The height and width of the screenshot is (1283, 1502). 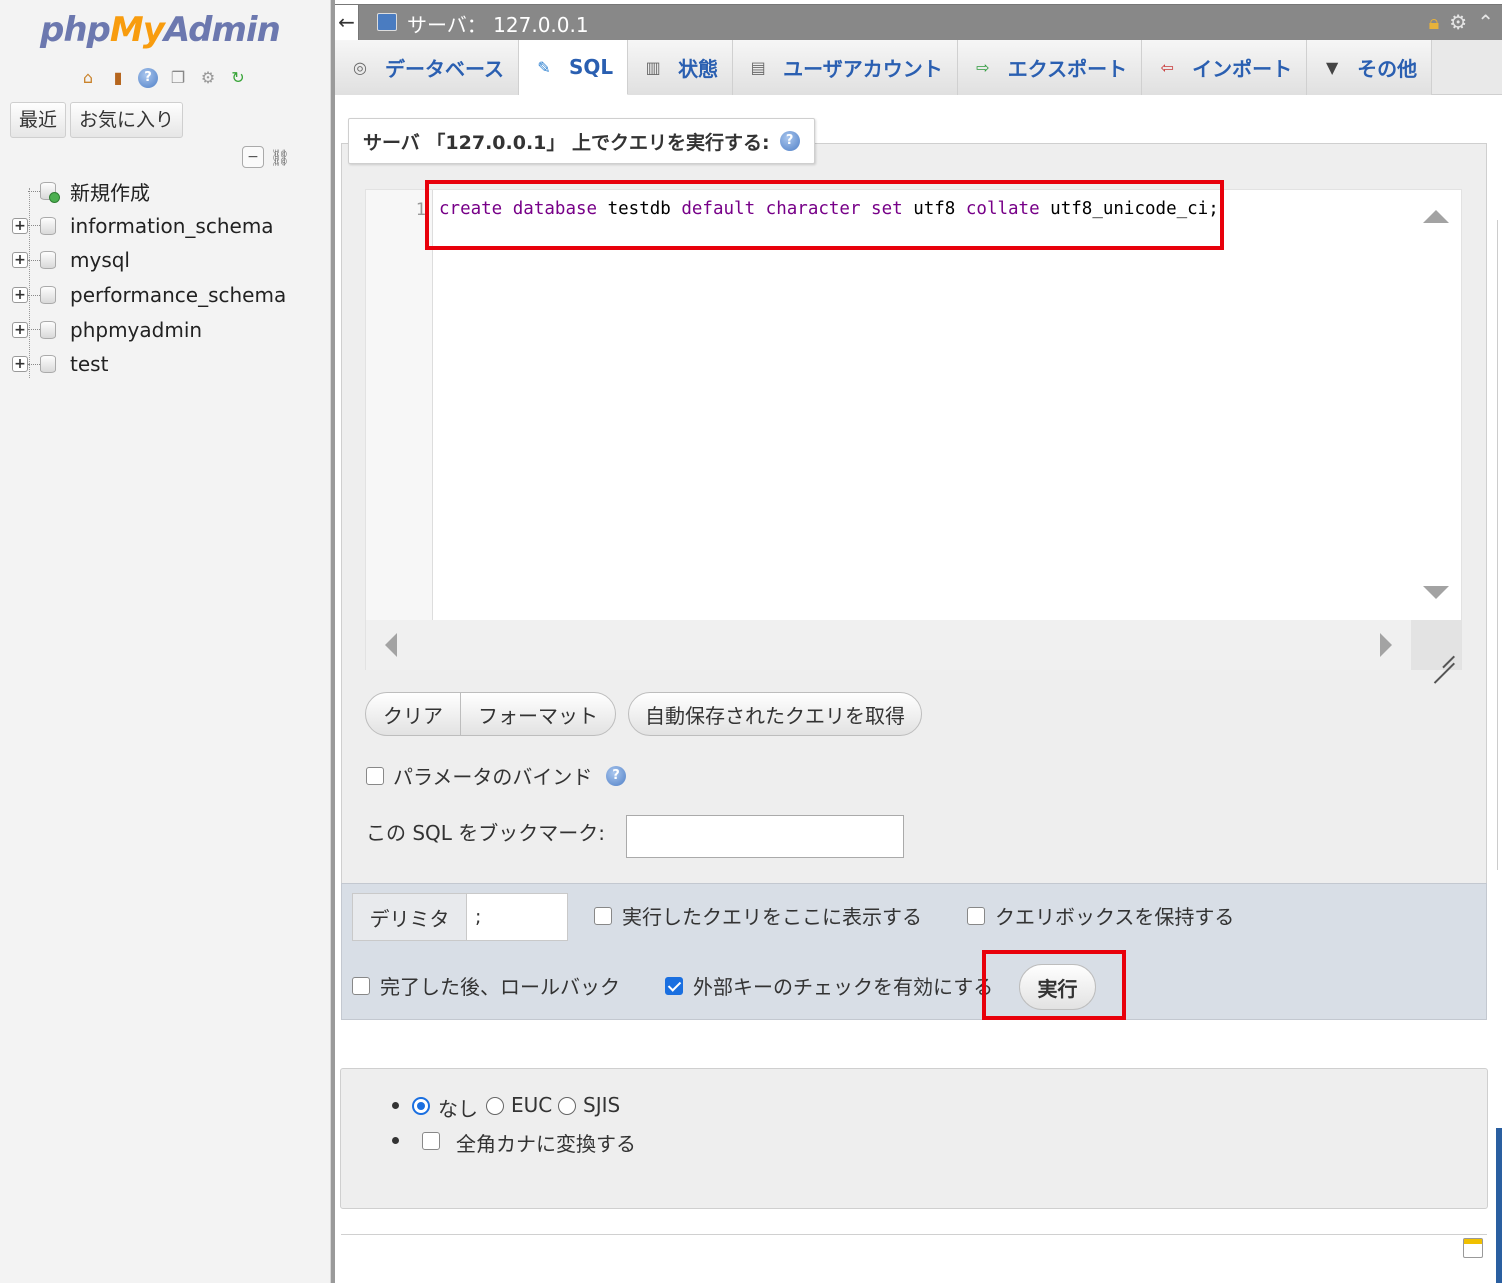 I want to click on kana-convert-checkbox, so click(x=431, y=1141).